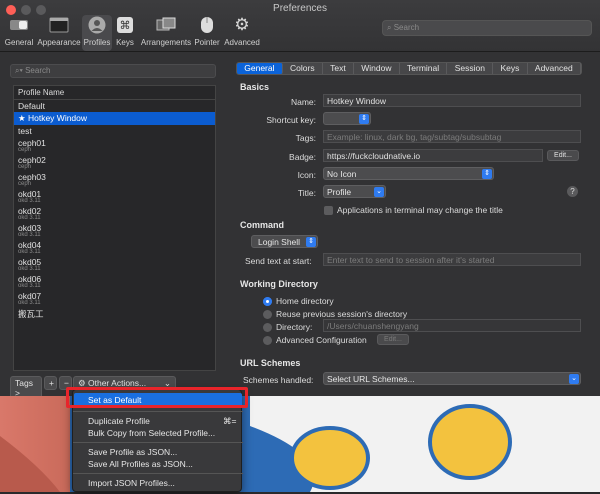 The height and width of the screenshot is (494, 600). What do you see at coordinates (97, 25) in the screenshot?
I see `profile-icon` at bounding box center [97, 25].